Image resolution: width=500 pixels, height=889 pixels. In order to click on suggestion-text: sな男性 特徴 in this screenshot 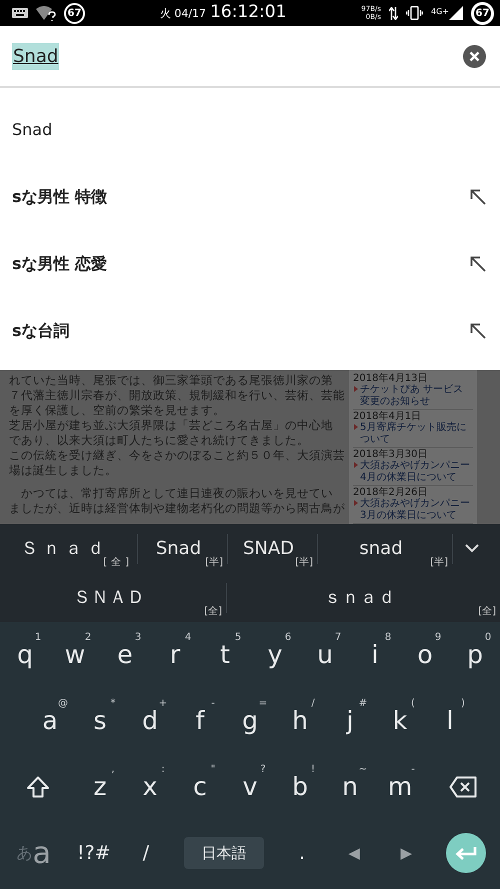, I will do `click(60, 196)`.